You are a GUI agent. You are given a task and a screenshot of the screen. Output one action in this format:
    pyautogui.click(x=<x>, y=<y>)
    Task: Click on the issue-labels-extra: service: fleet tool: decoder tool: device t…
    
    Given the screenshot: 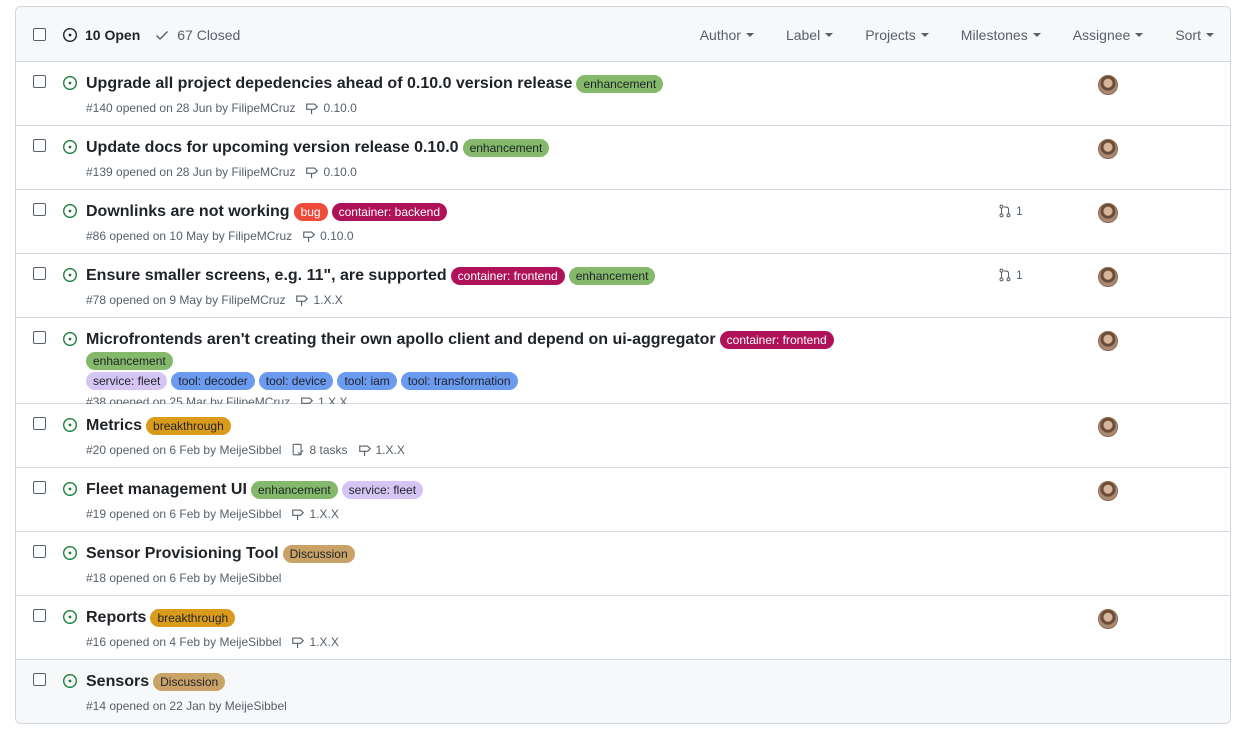 What is the action you would take?
    pyautogui.click(x=498, y=381)
    